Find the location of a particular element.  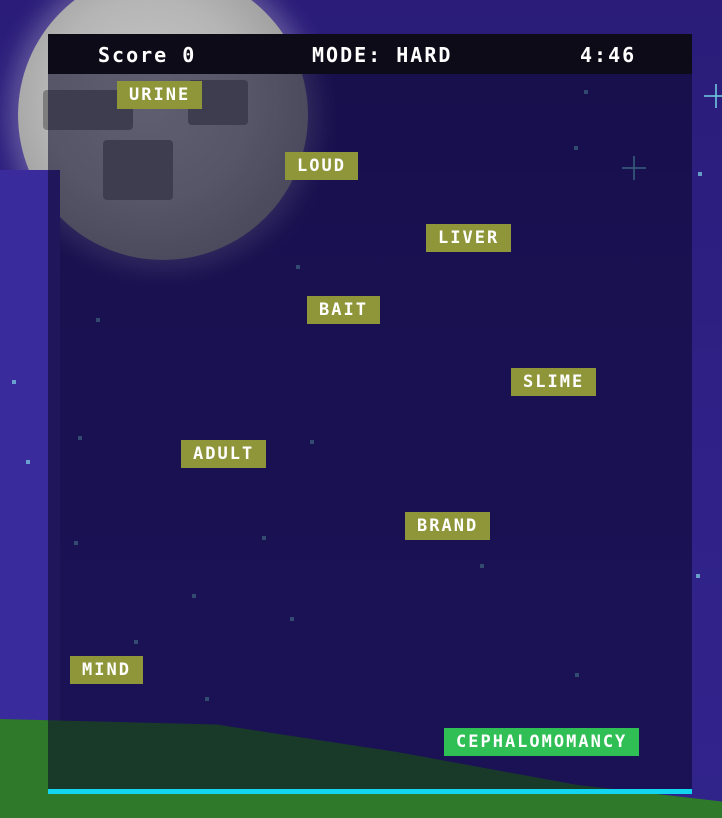

falling-word-brand: BRAND is located at coordinates (448, 526).